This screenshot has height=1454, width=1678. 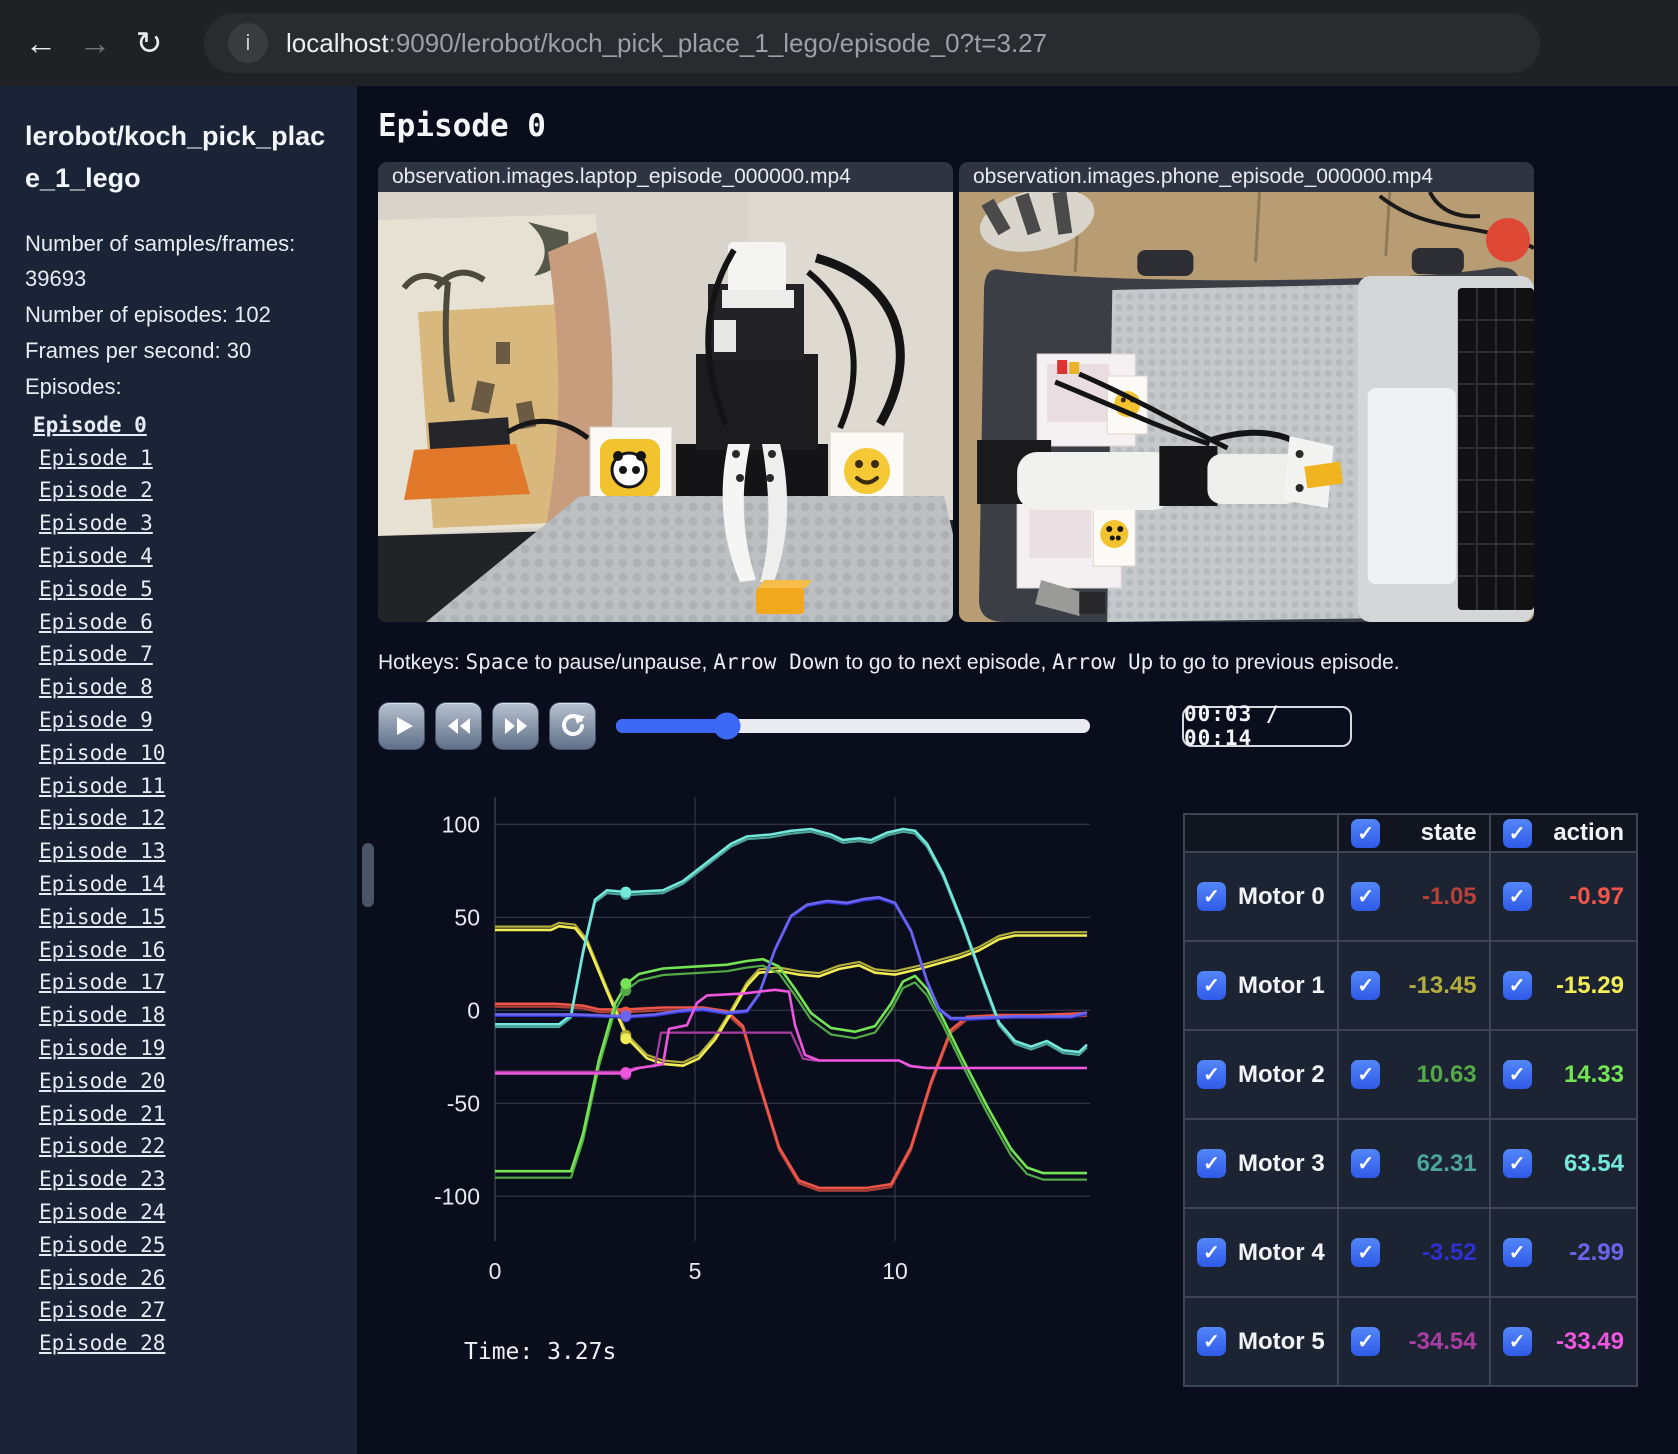 What do you see at coordinates (102, 1245) in the screenshot?
I see `episode-link: Episode 25` at bounding box center [102, 1245].